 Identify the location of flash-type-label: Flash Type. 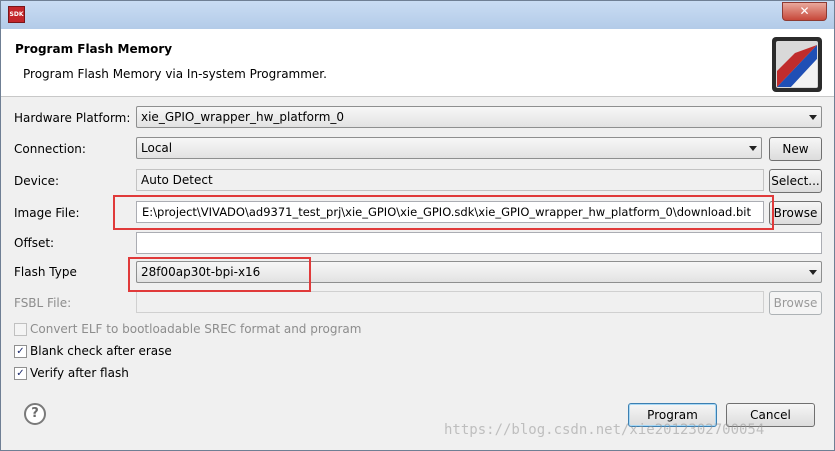
(45, 272).